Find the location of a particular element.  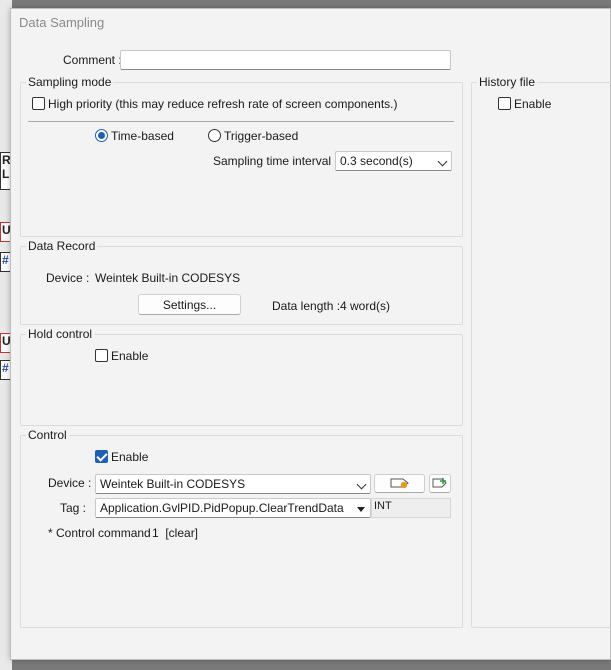

trigger-based-radio is located at coordinates (214, 135).